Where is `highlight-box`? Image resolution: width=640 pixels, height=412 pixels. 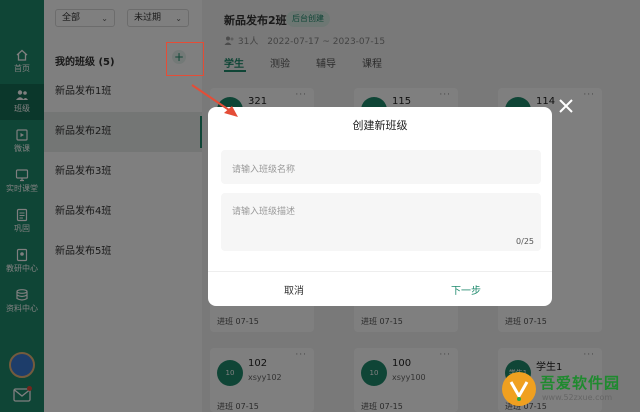 highlight-box is located at coordinates (185, 59).